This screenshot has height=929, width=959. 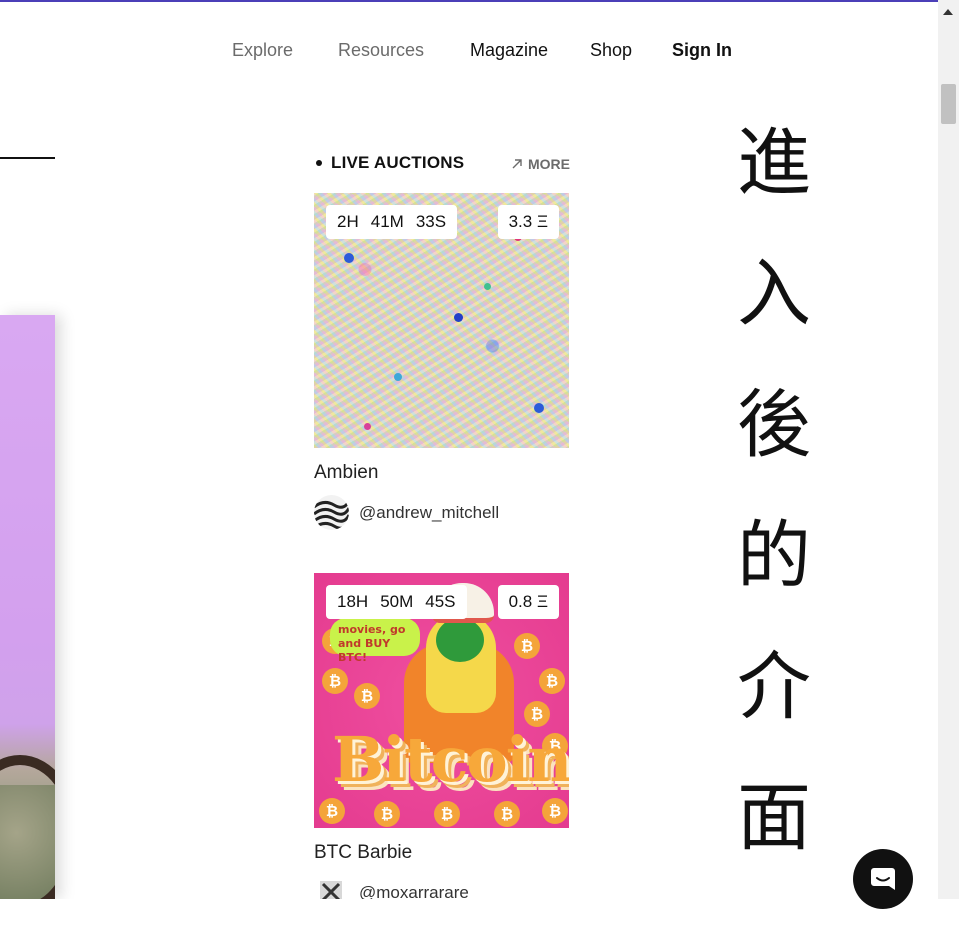 I want to click on top-accent-bar, so click(x=469, y=1).